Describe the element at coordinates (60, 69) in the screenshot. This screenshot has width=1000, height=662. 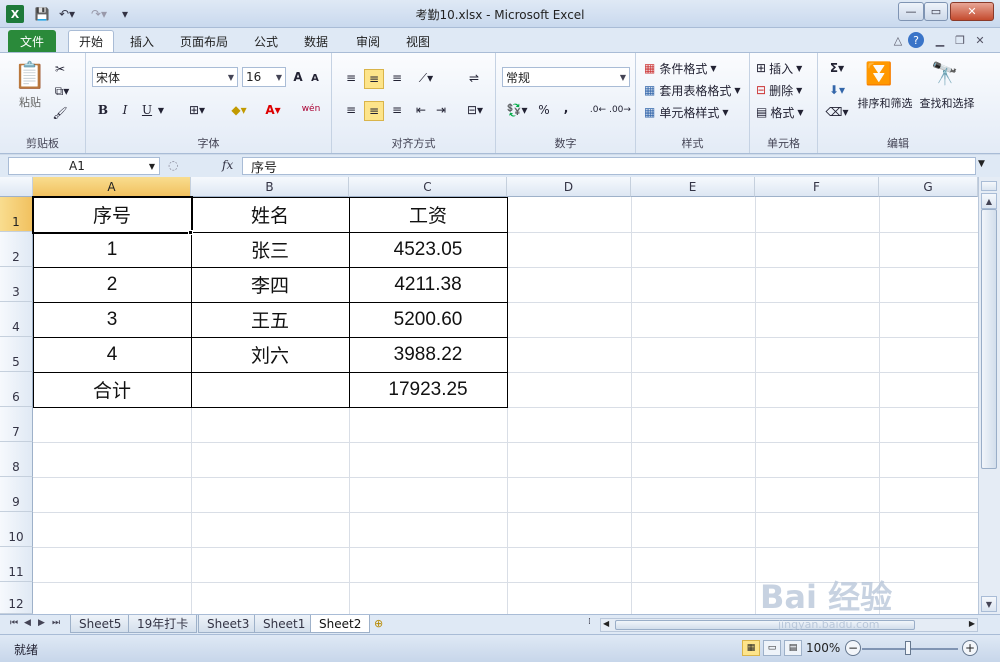
I see `cut-icon: ✂` at that location.